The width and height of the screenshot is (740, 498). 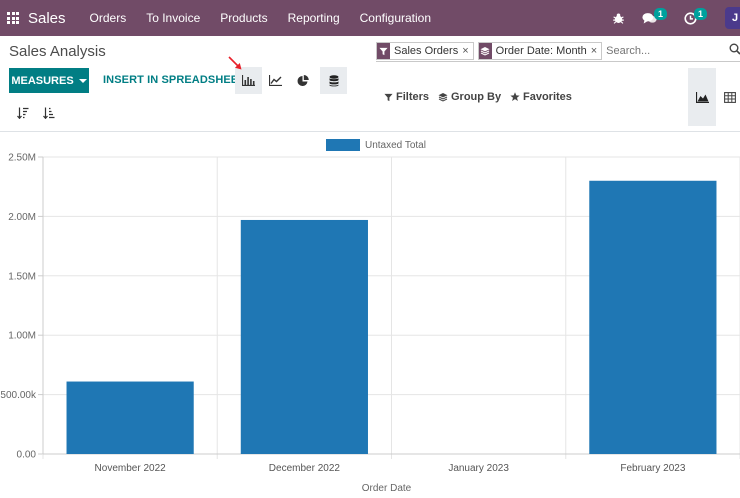 I want to click on facet-label: Order Date: Month, so click(x=541, y=51).